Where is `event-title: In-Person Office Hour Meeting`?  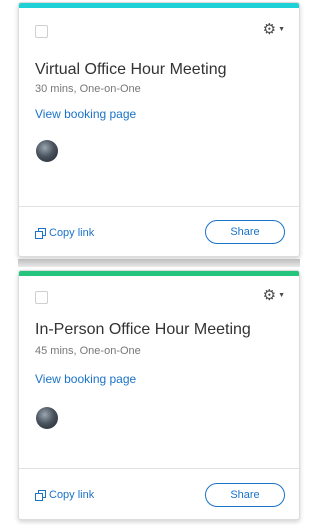
event-title: In-Person Office Hour Meeting is located at coordinates (143, 329).